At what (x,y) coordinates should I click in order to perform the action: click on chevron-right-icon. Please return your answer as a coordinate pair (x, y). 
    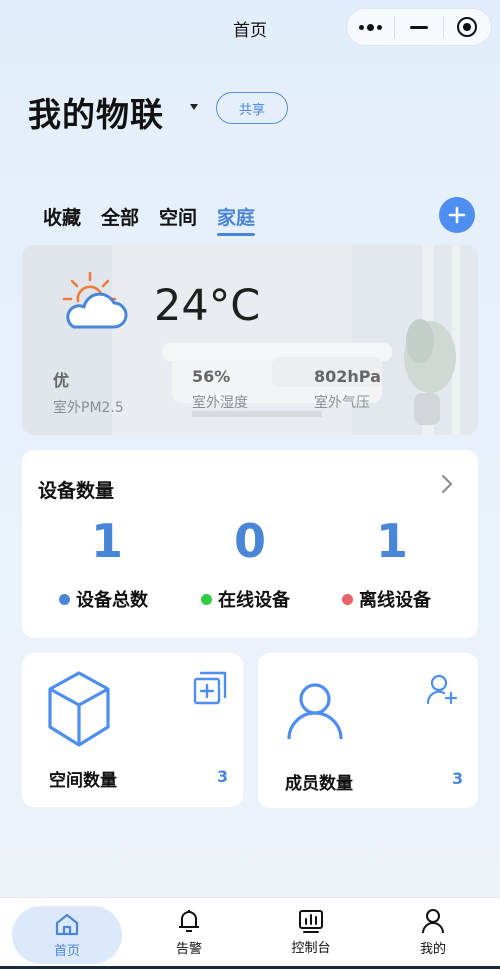
    Looking at the image, I should click on (447, 484).